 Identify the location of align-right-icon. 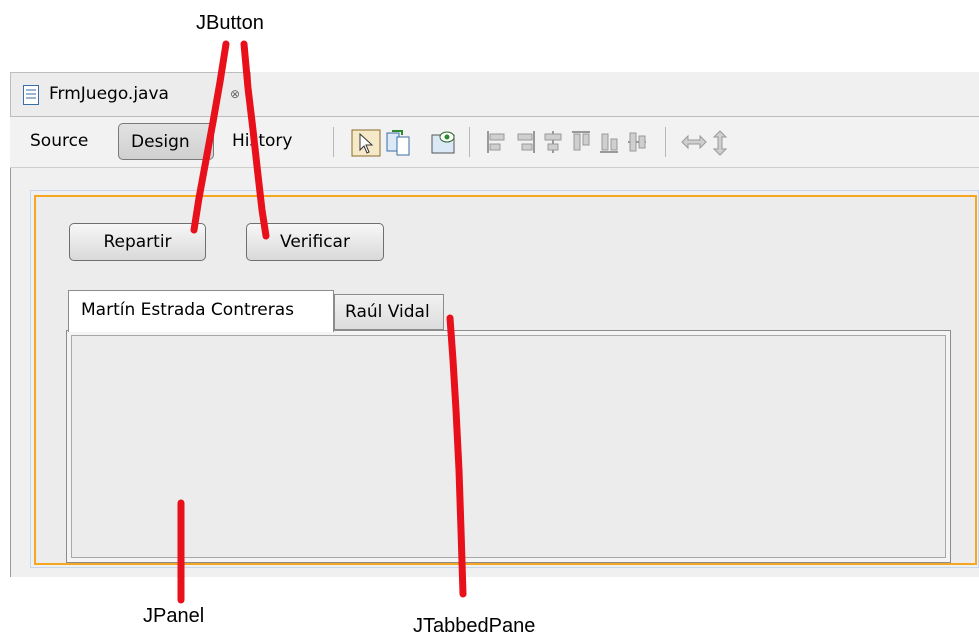
(525, 142).